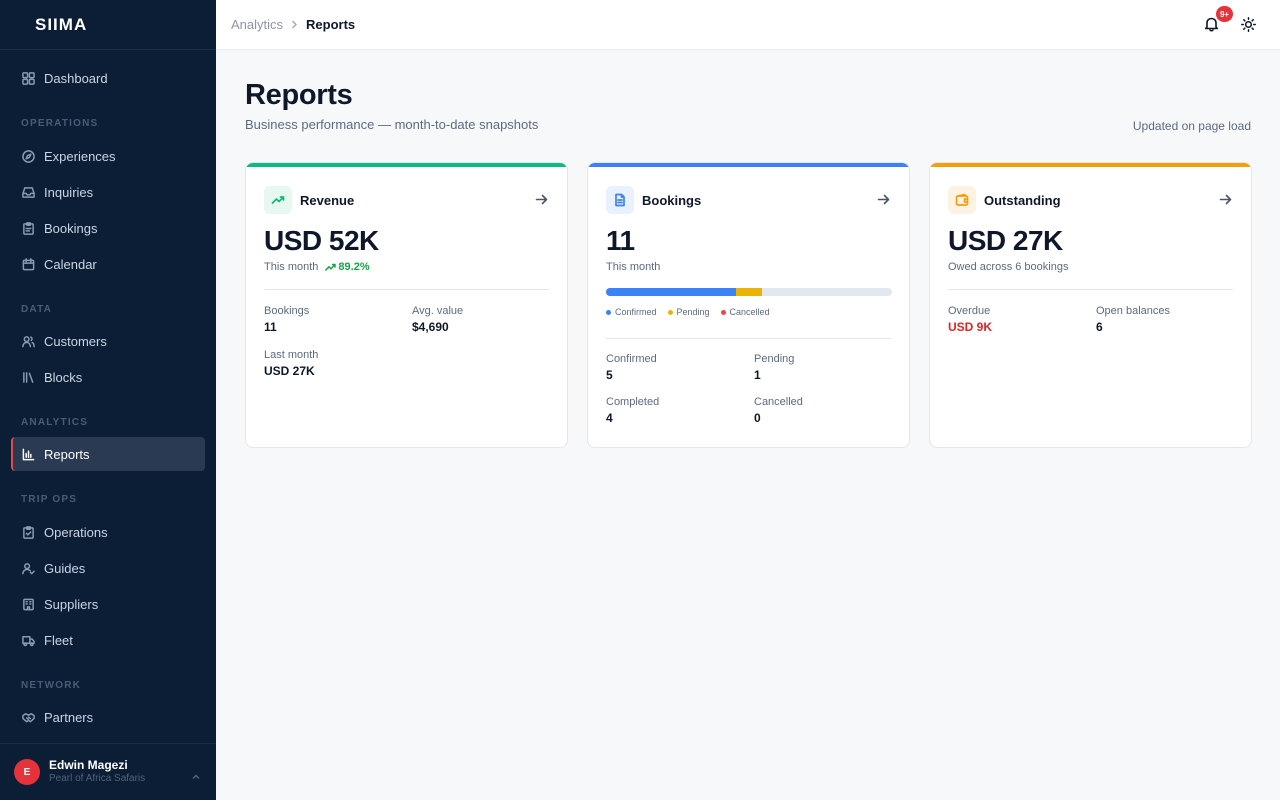 The width and height of the screenshot is (1280, 800). What do you see at coordinates (76, 532) in the screenshot?
I see `sidebar-item-label: Operations` at bounding box center [76, 532].